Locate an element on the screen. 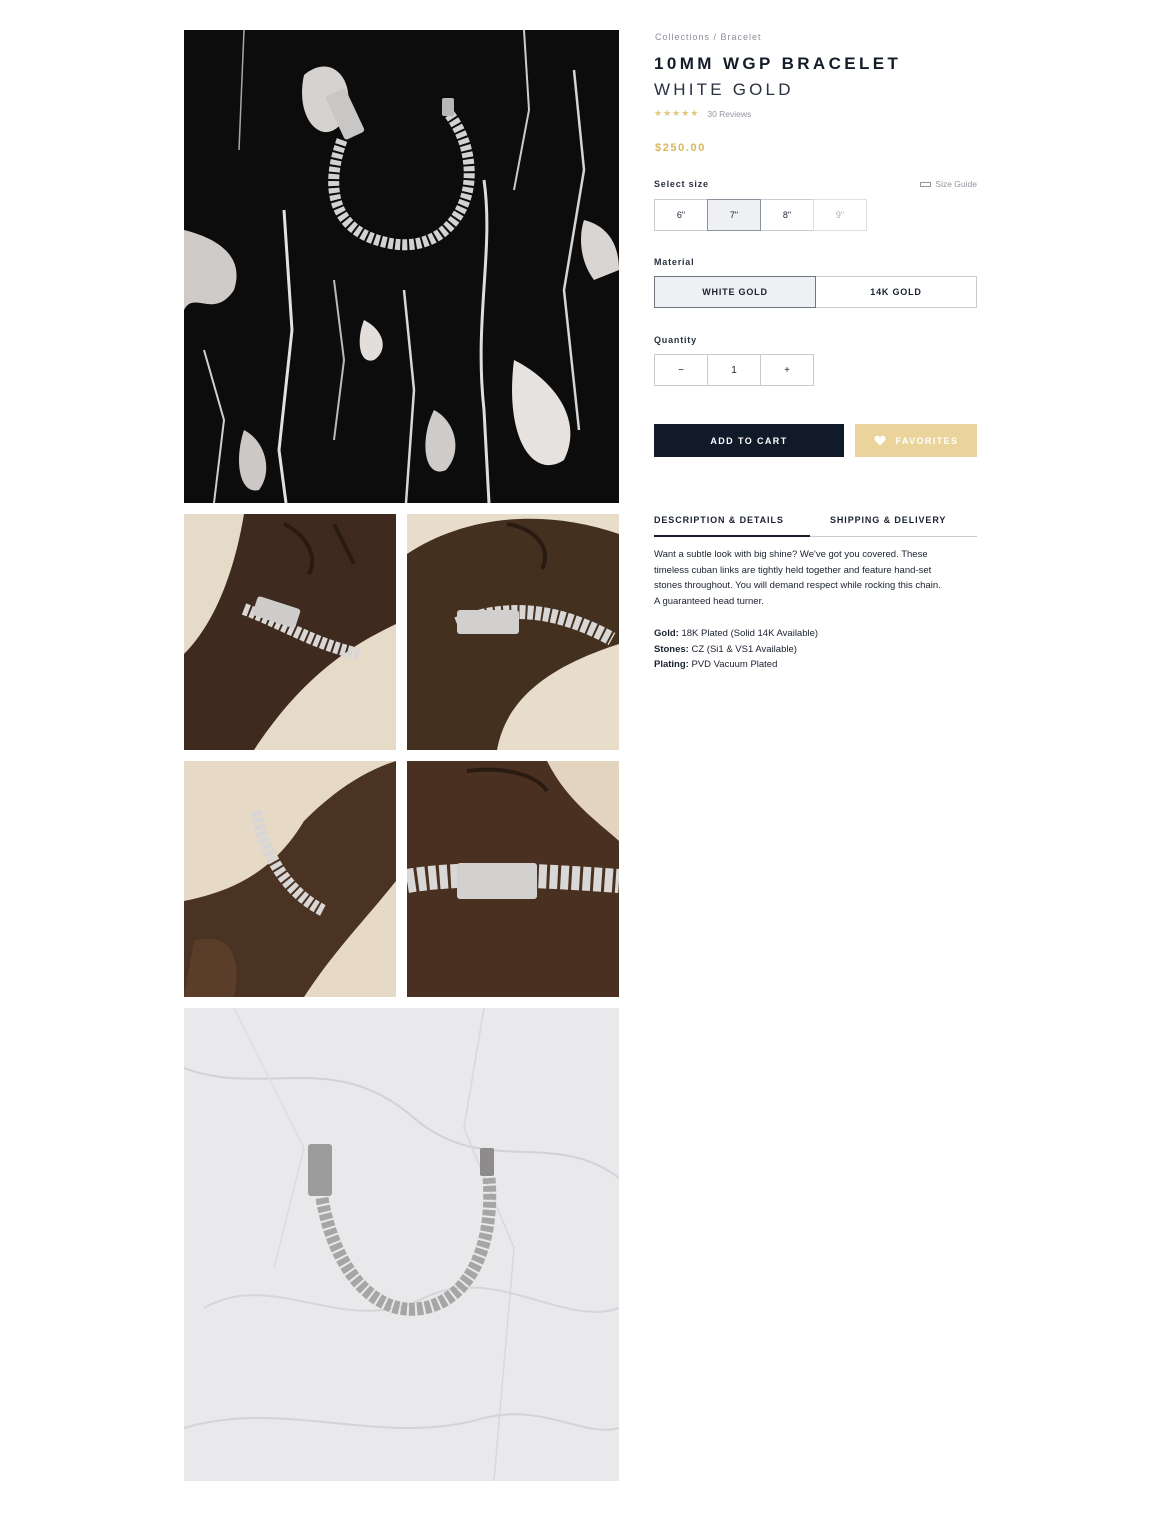 The image size is (1162, 1536). size-guide-link: Size Guide is located at coordinates (948, 184).